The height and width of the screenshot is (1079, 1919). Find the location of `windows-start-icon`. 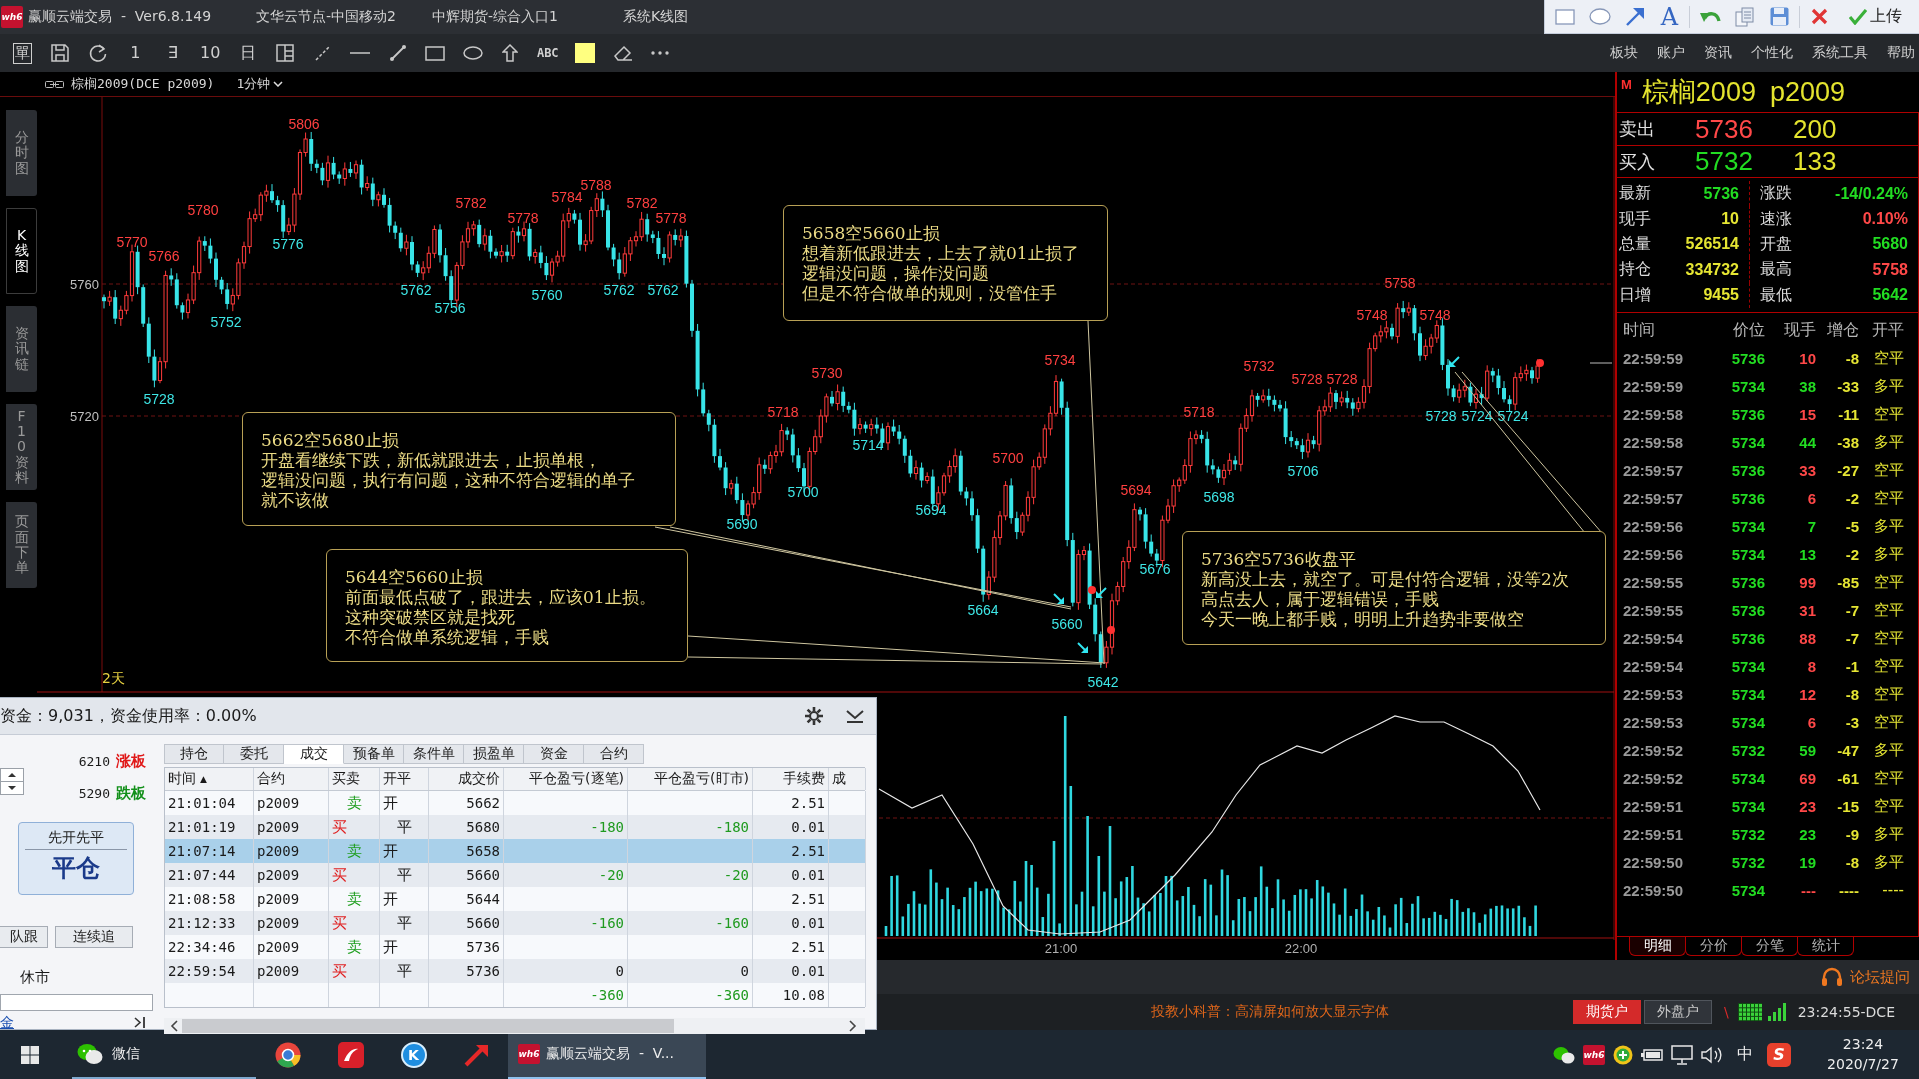

windows-start-icon is located at coordinates (30, 1054).